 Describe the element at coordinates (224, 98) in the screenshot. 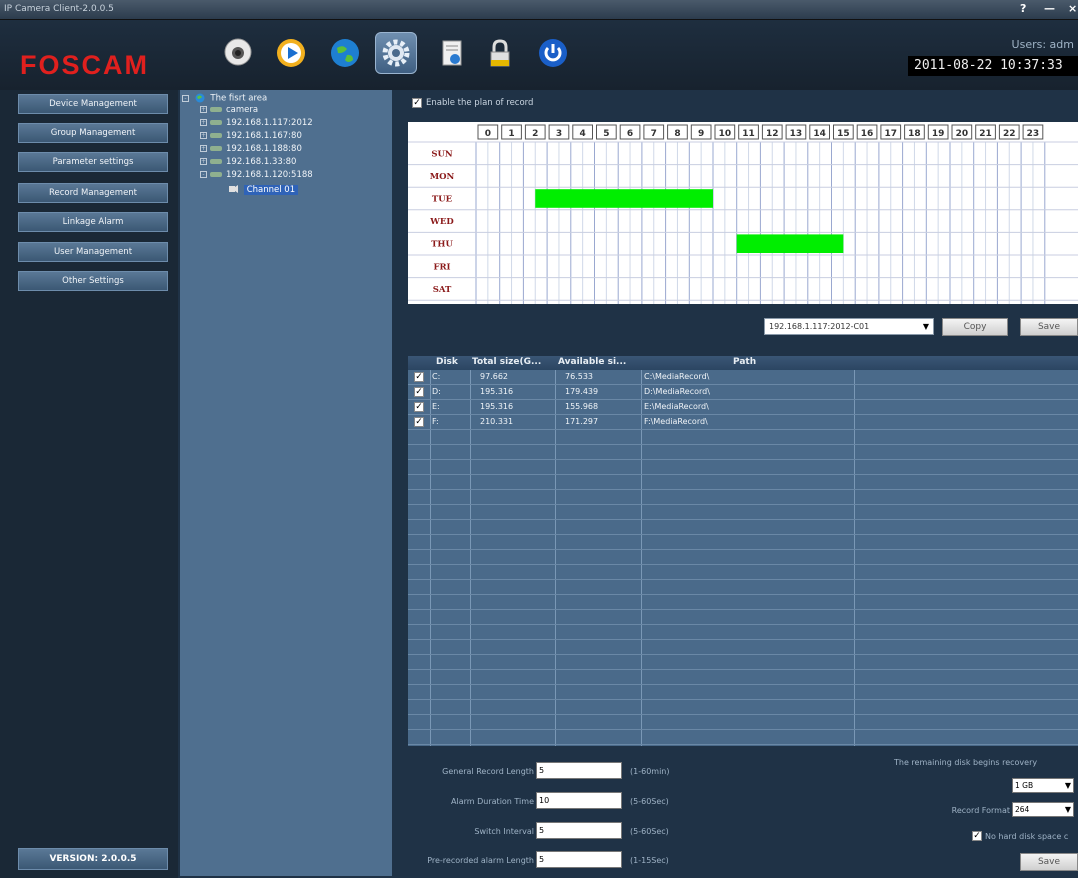

I see `tree-root: - The fisrt area` at that location.